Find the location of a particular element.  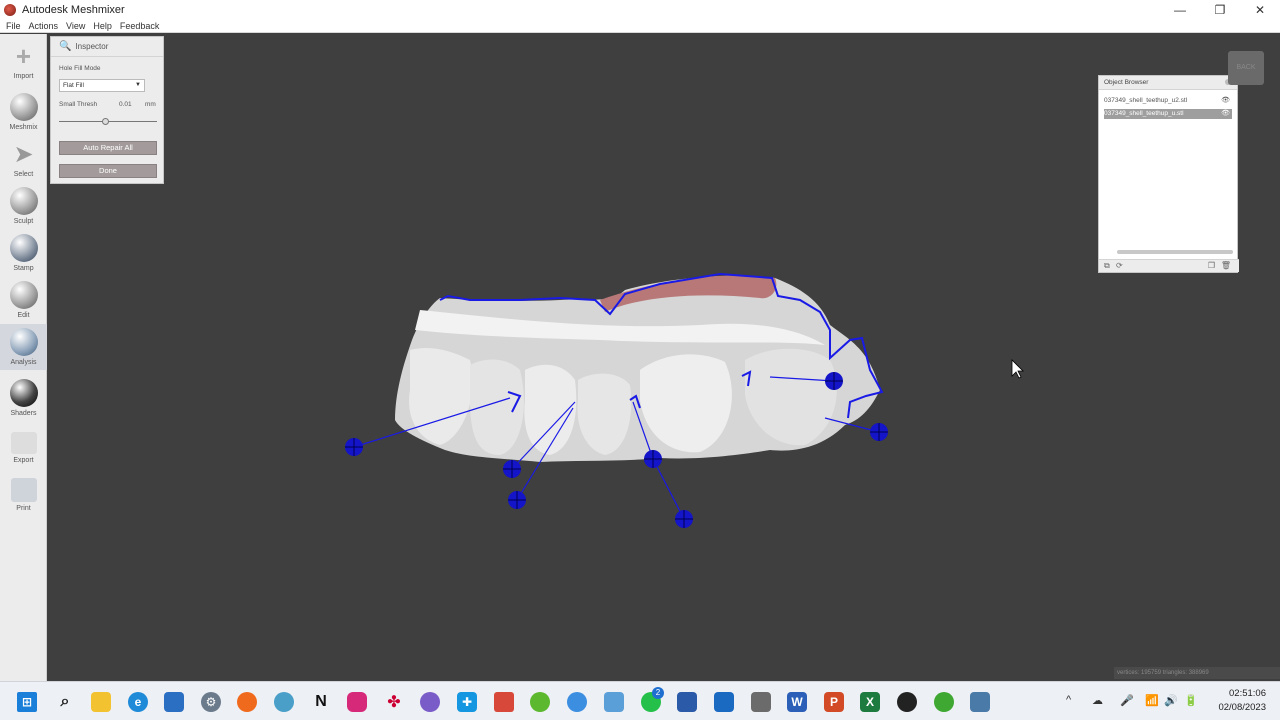

tool-edit: Edit is located at coordinates (23, 300).